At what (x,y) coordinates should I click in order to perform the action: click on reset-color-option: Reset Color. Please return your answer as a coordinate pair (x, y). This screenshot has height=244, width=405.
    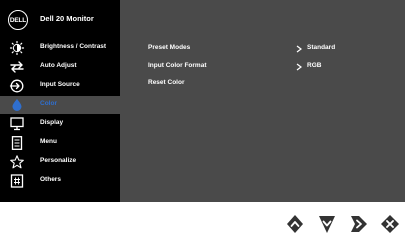
    Looking at the image, I should click on (166, 82).